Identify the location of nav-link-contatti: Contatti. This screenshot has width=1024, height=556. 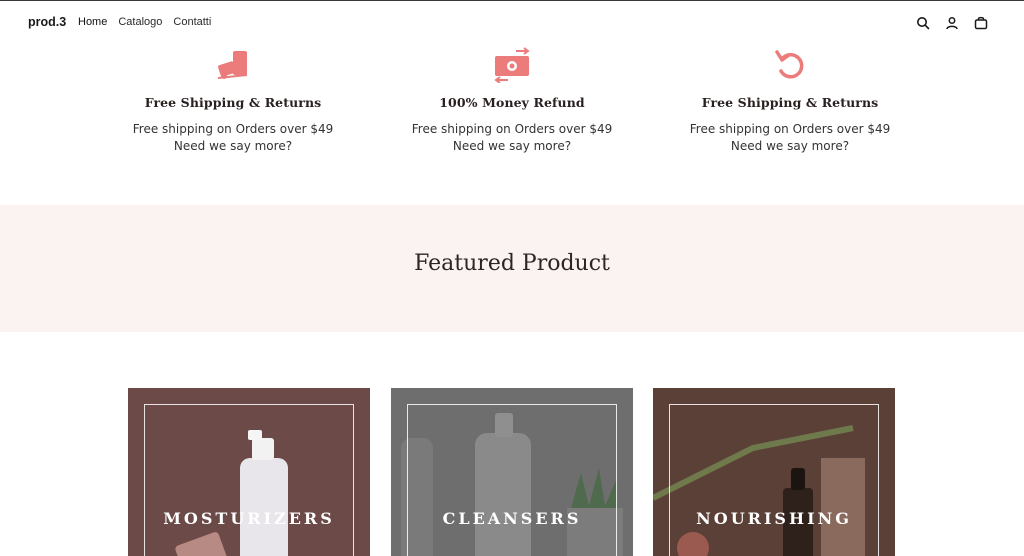
(192, 22).